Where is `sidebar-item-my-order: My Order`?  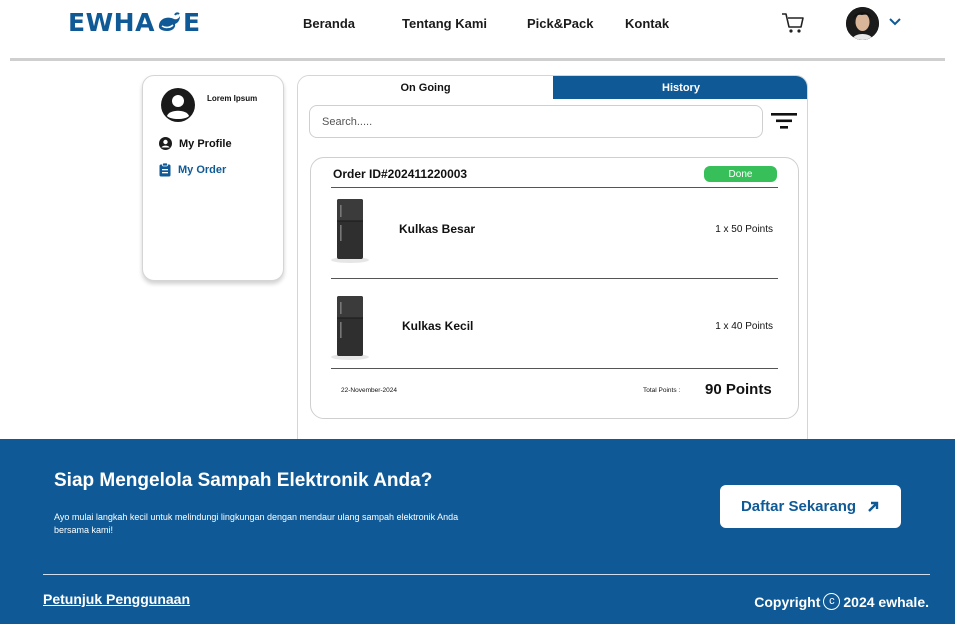 sidebar-item-my-order: My Order is located at coordinates (192, 170).